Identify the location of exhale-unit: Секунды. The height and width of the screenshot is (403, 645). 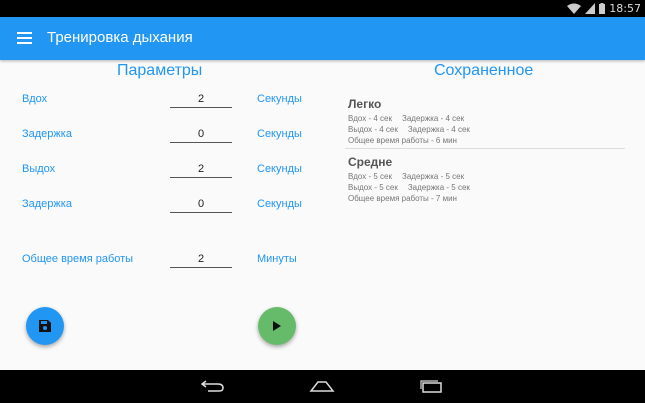
(279, 169).